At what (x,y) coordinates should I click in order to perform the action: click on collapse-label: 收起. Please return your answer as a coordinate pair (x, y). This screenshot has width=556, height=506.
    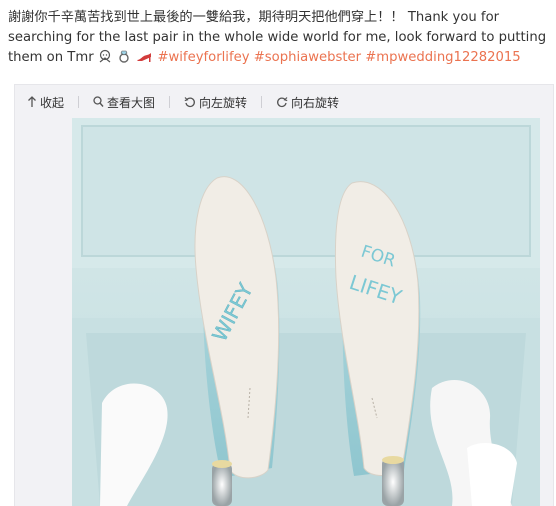
    Looking at the image, I should click on (52, 102).